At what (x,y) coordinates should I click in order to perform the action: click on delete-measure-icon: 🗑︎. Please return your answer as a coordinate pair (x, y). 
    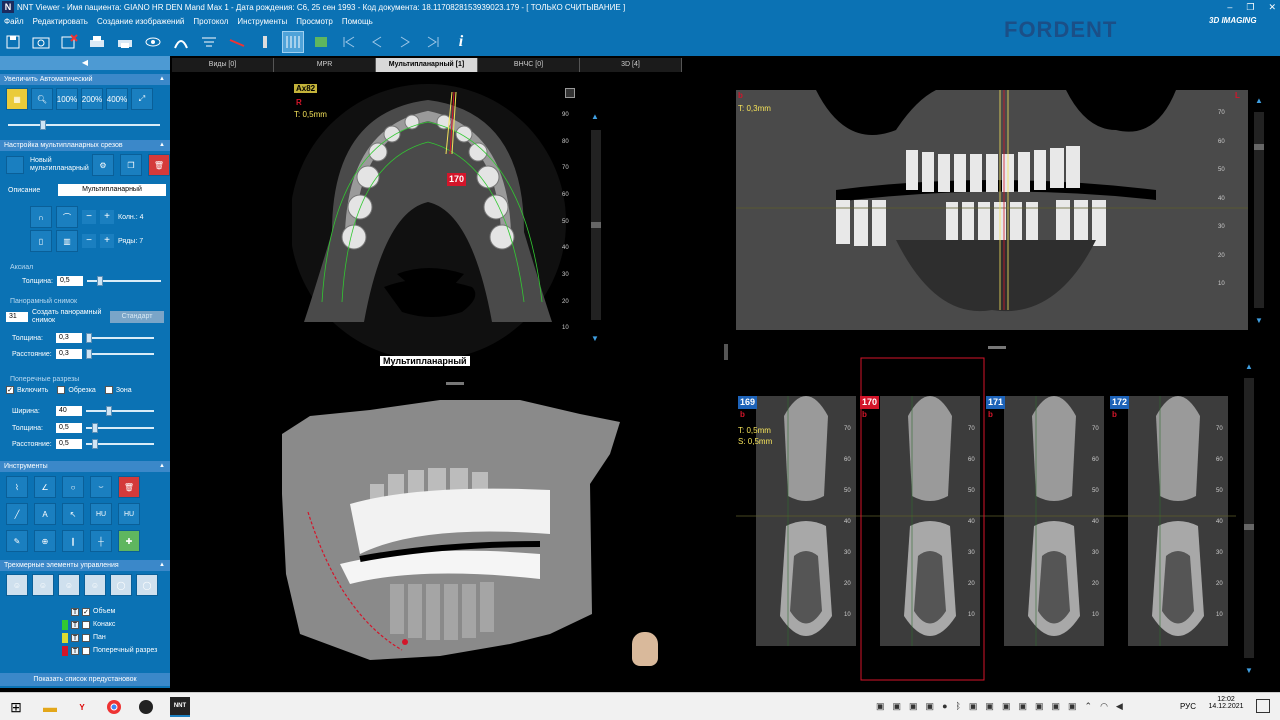
    Looking at the image, I should click on (129, 487).